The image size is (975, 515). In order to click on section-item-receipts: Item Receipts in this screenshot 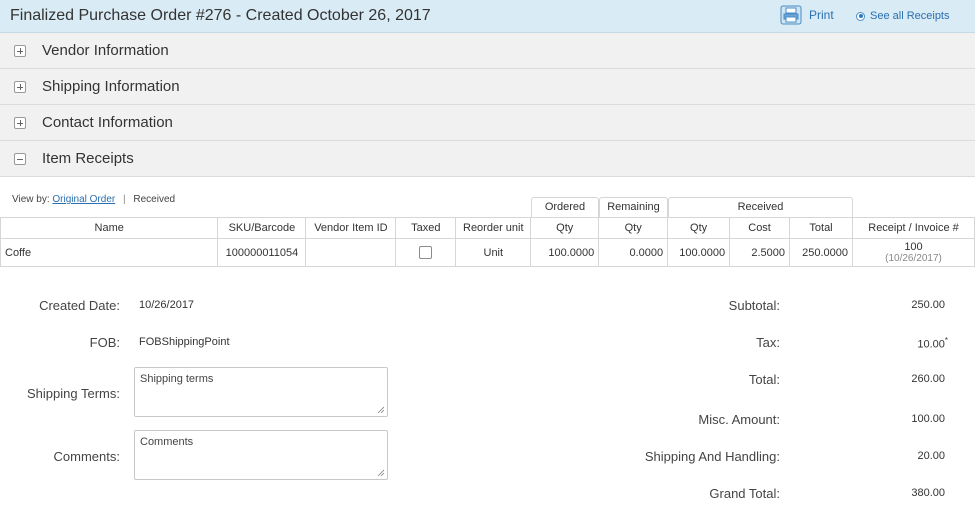, I will do `click(487, 159)`.